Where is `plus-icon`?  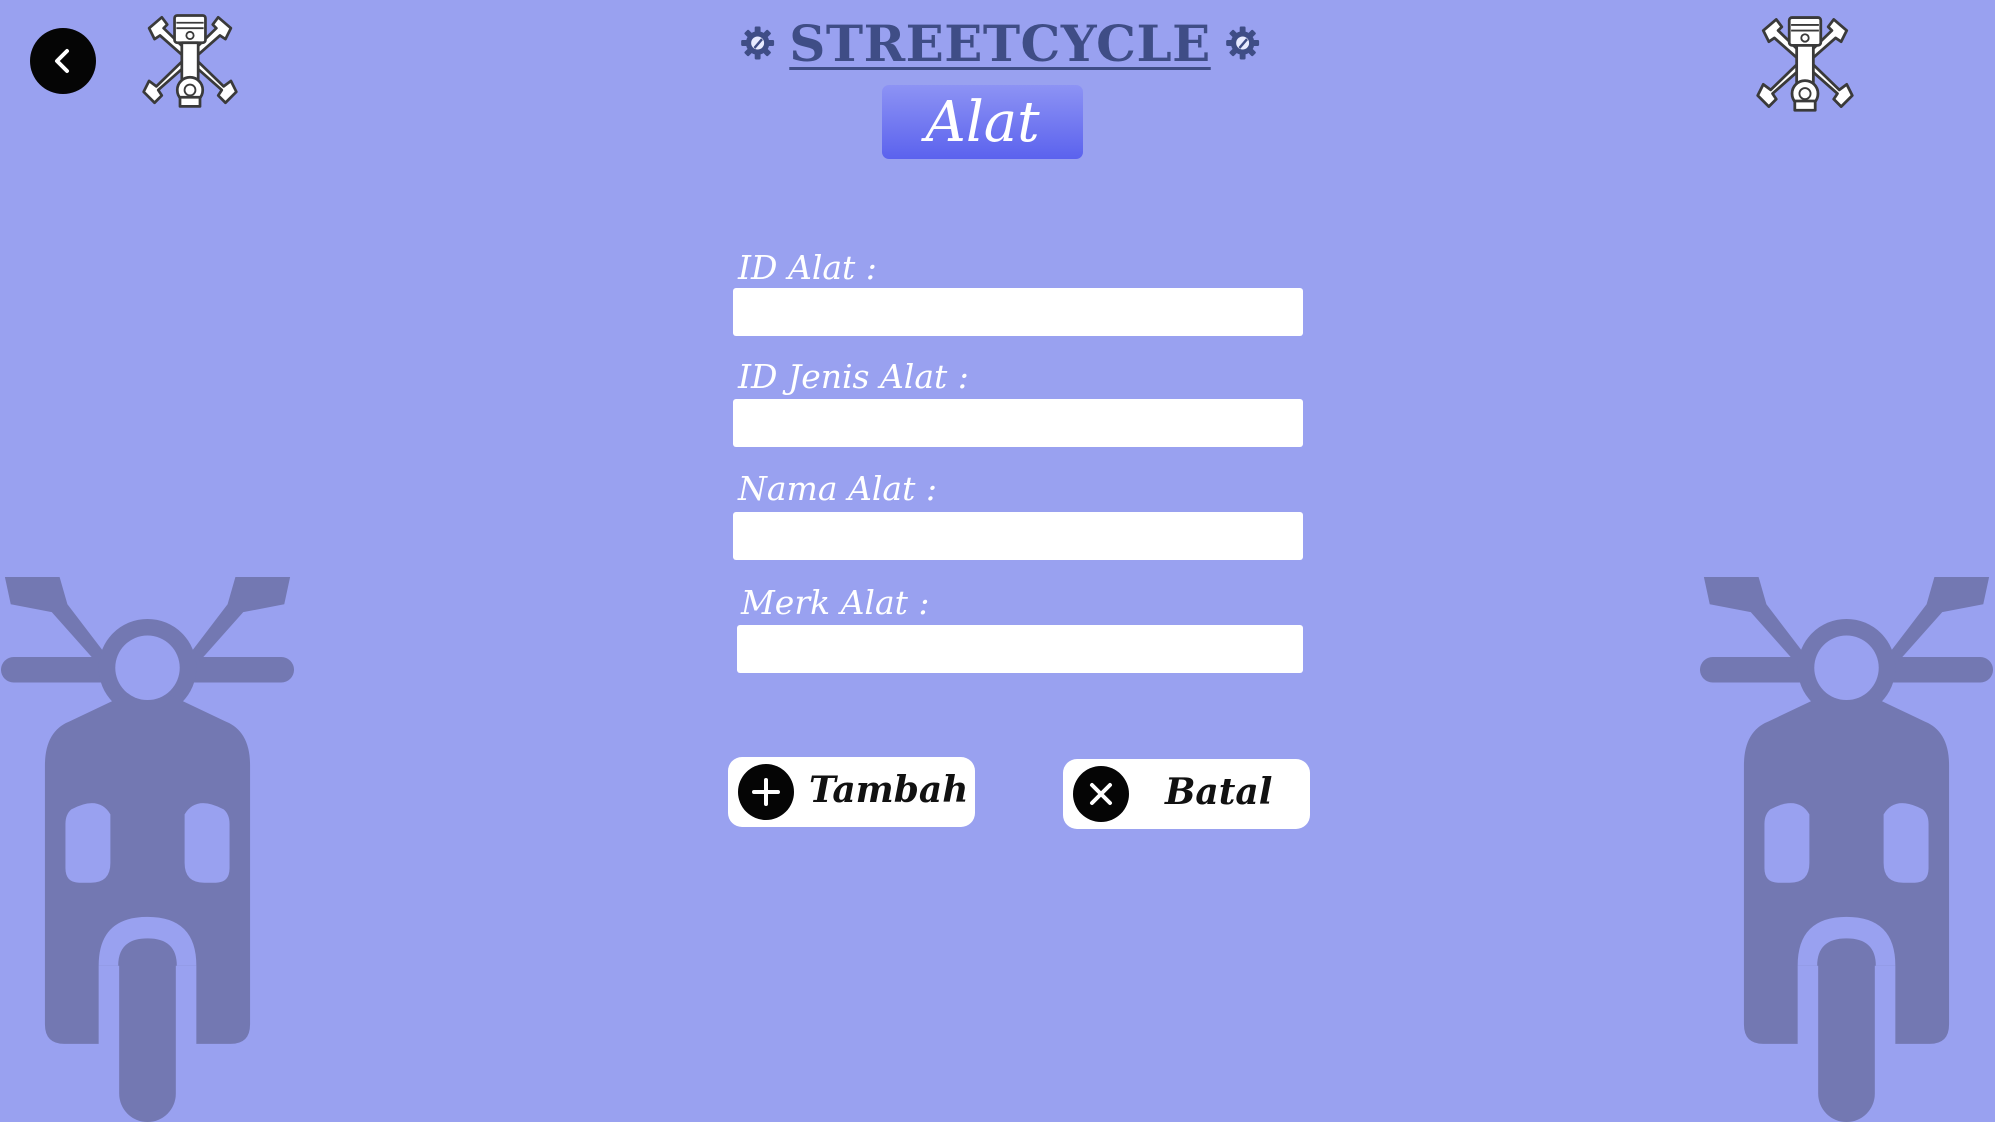
plus-icon is located at coordinates (766, 792).